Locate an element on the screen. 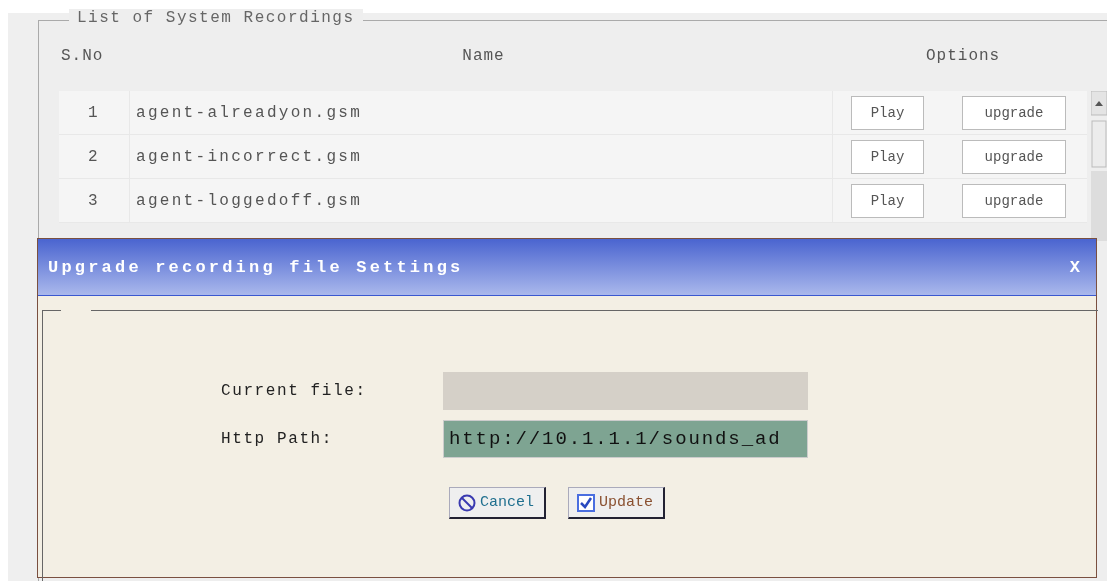  table-cell: agent-alreadyon.gsm is located at coordinates (481, 112).